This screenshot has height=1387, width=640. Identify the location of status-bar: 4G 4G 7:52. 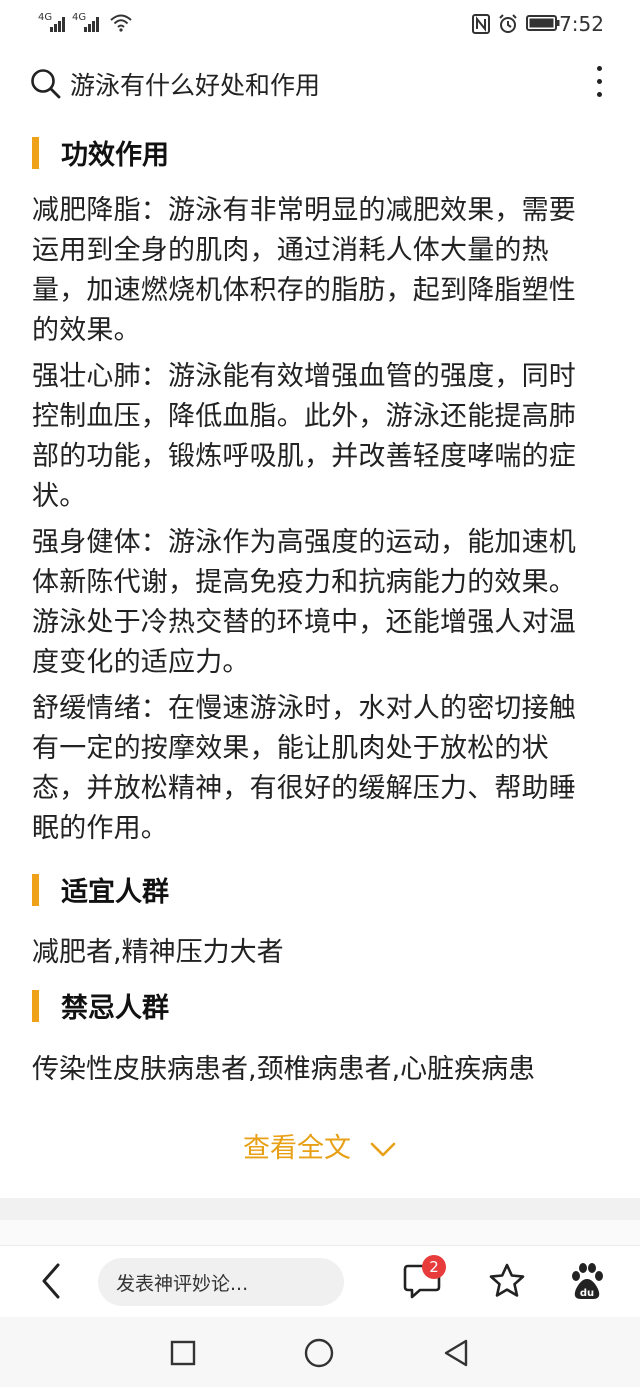
(320, 24).